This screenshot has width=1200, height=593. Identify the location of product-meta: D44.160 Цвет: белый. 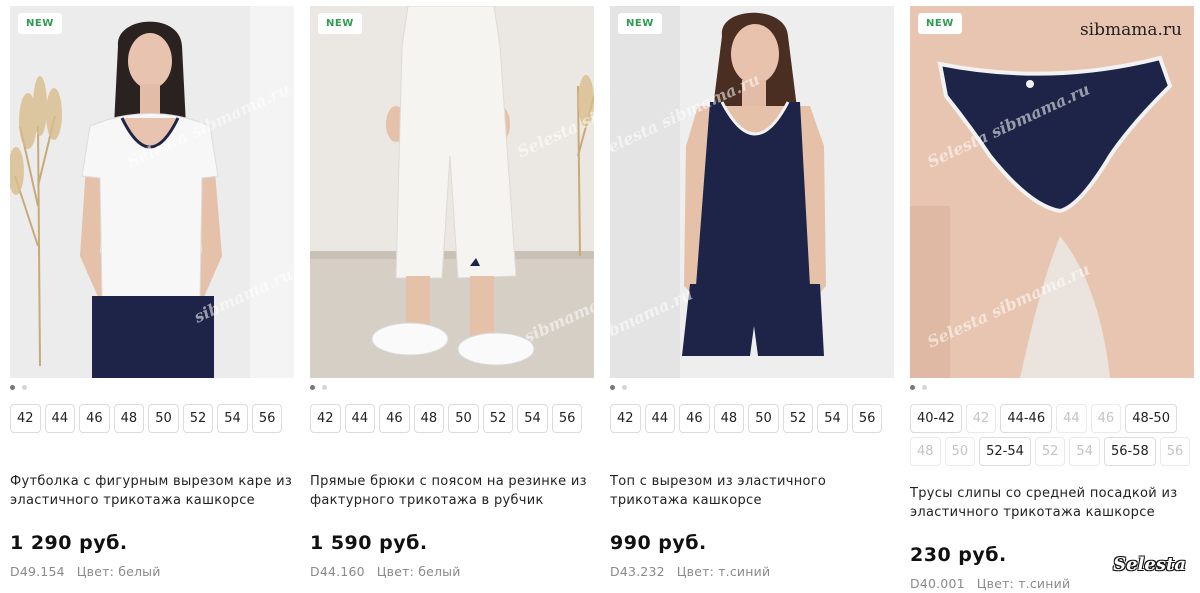
(385, 571).